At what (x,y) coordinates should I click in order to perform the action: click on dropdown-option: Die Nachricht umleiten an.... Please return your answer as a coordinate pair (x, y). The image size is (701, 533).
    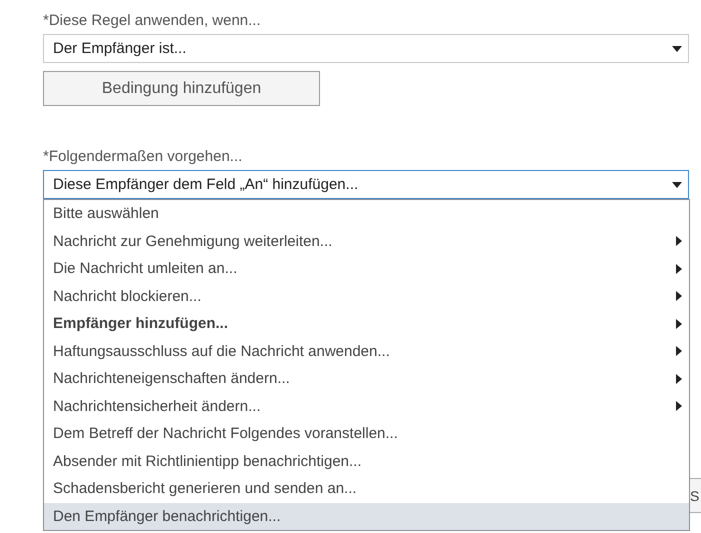
    Looking at the image, I should click on (366, 268).